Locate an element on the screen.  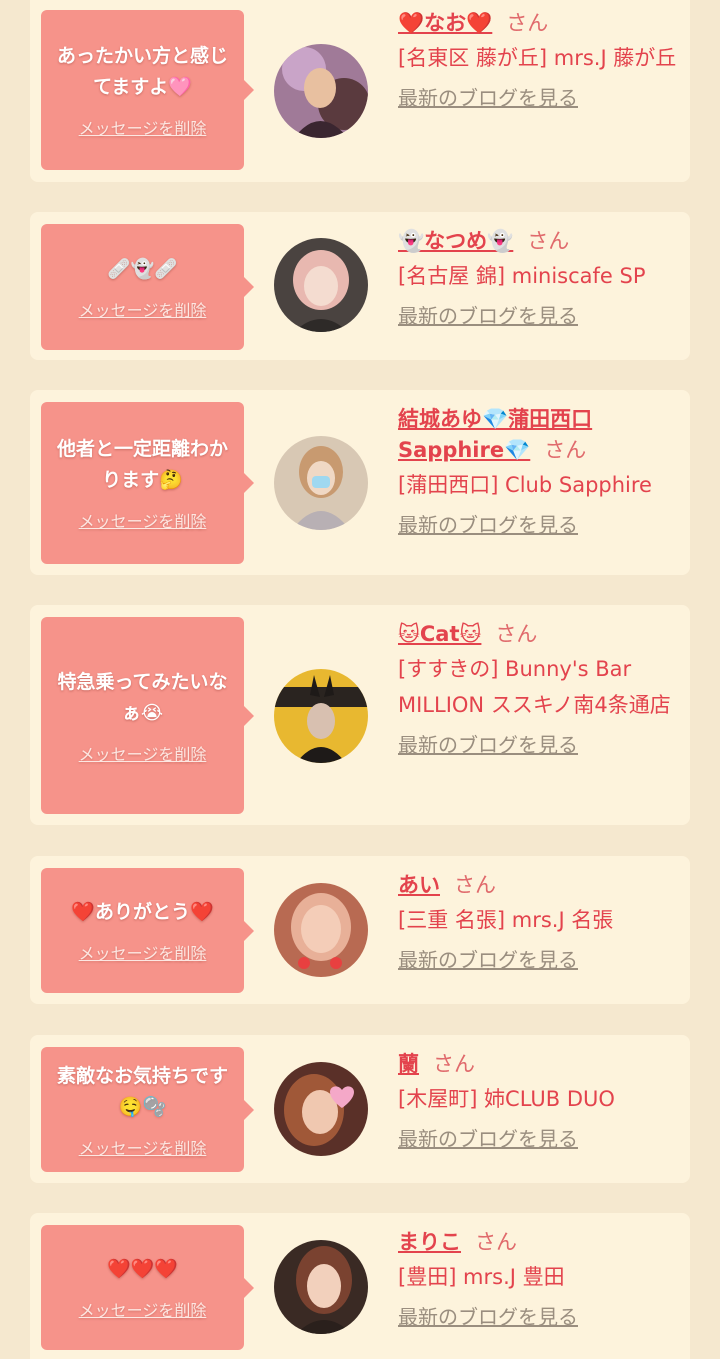
message-bubble: 🩹👻🩹 メッセージを削除 is located at coordinates (147, 287).